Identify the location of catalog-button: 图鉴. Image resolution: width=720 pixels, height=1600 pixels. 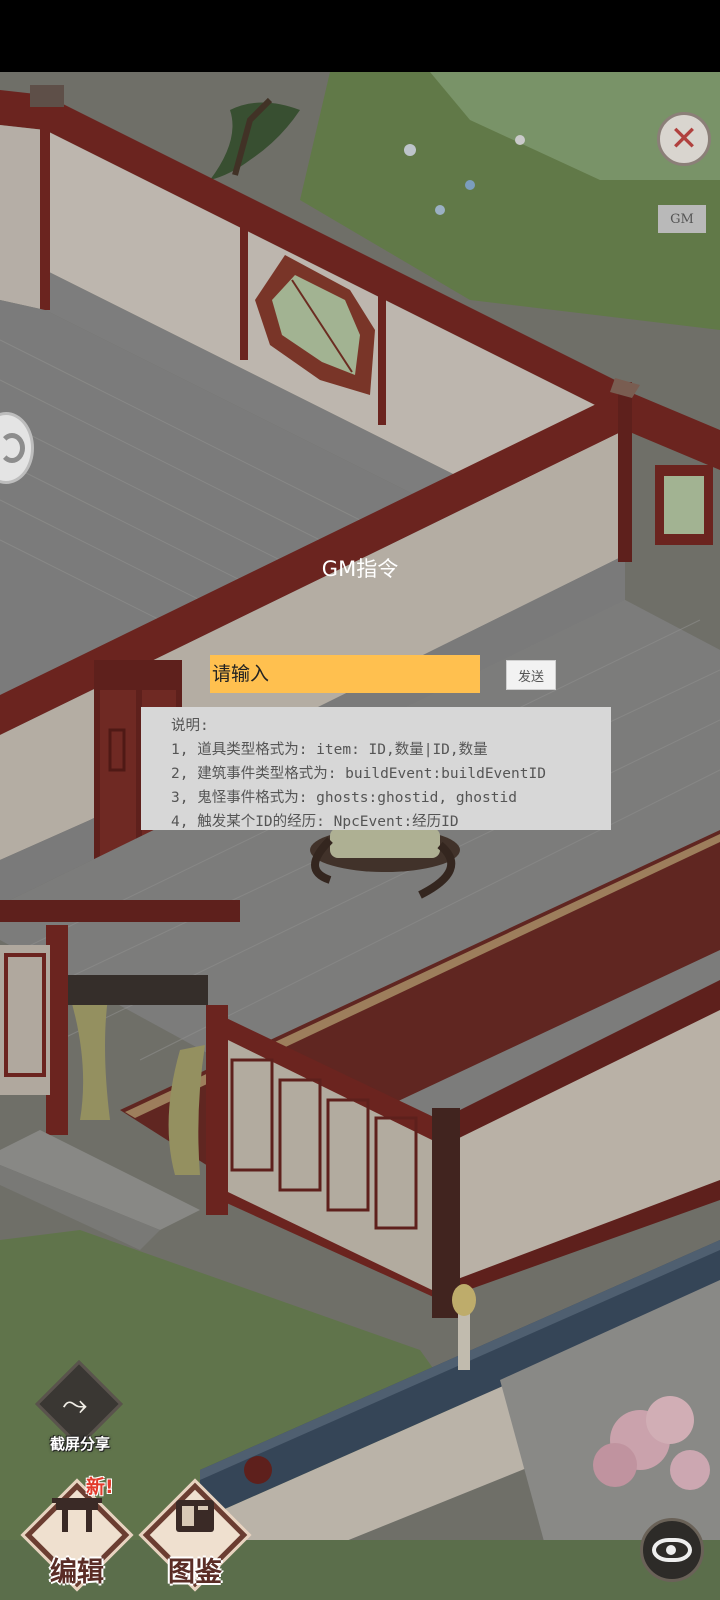
(195, 1535).